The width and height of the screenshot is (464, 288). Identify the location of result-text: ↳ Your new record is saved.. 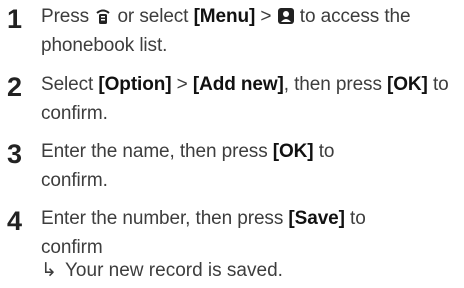
(162, 270).